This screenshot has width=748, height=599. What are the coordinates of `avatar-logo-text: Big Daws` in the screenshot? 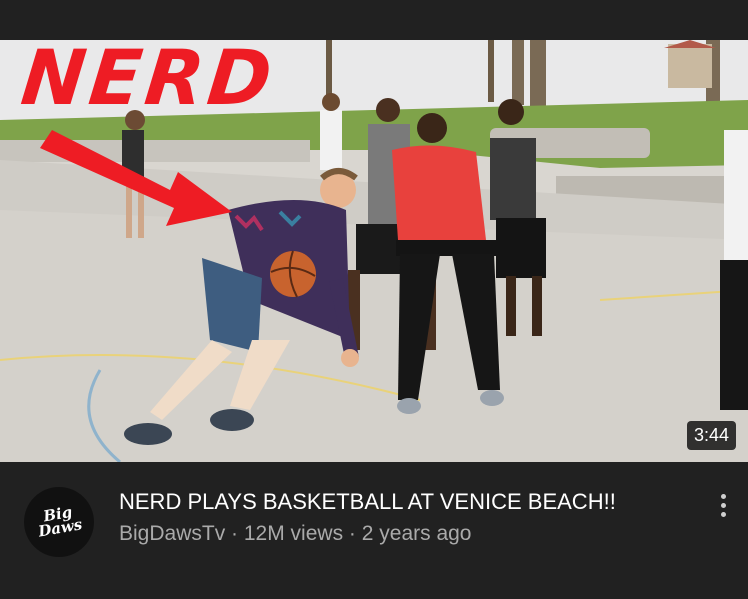 It's located at (59, 521).